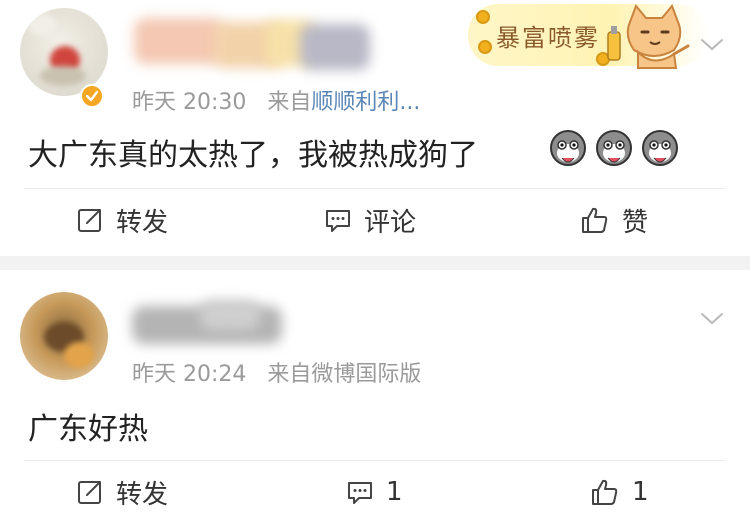  I want to click on cat-spray-icon, so click(648, 36).